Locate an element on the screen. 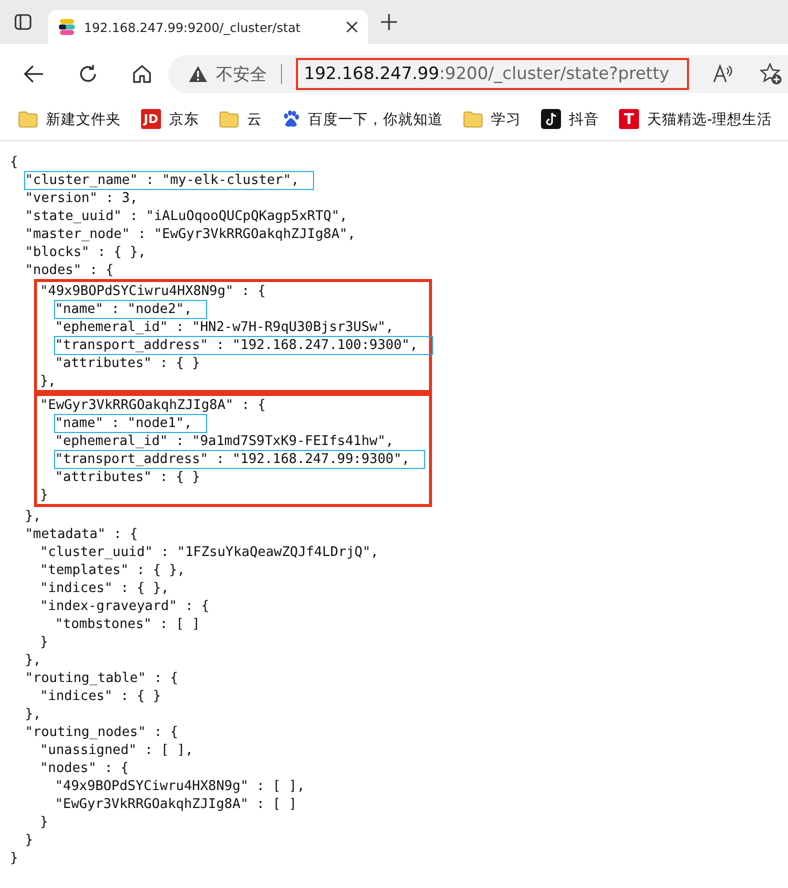 The image size is (788, 888). json-line: "blocks" : { }, is located at coordinates (85, 253).